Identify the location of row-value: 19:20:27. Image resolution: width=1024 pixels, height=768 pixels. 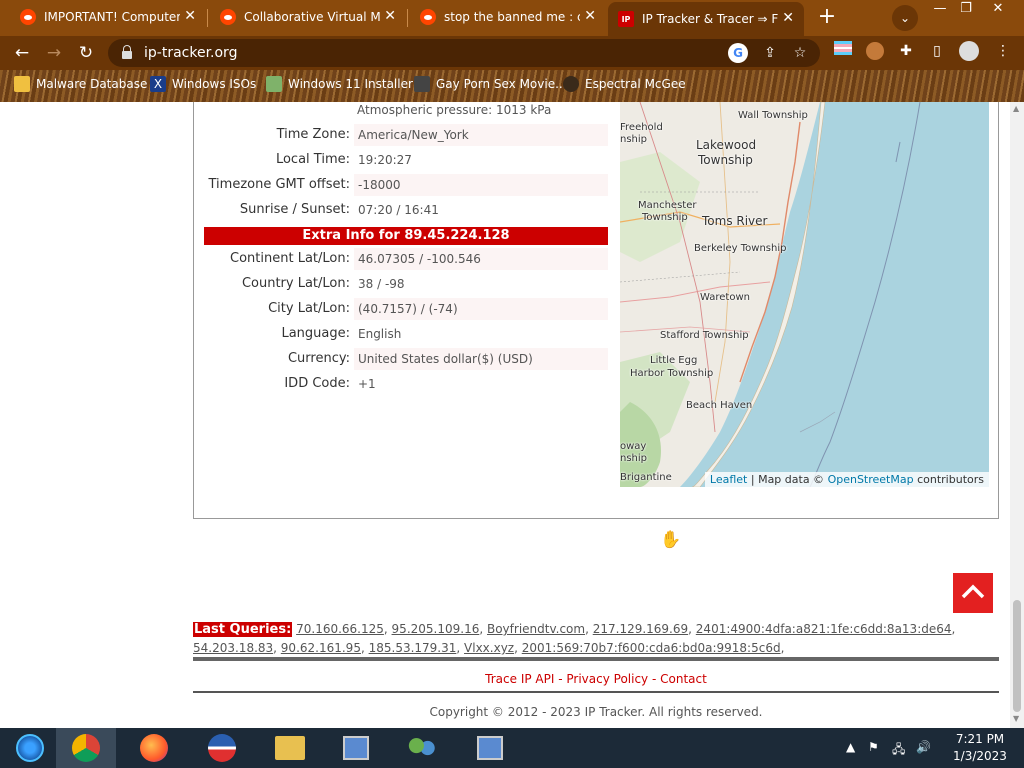
(385, 160).